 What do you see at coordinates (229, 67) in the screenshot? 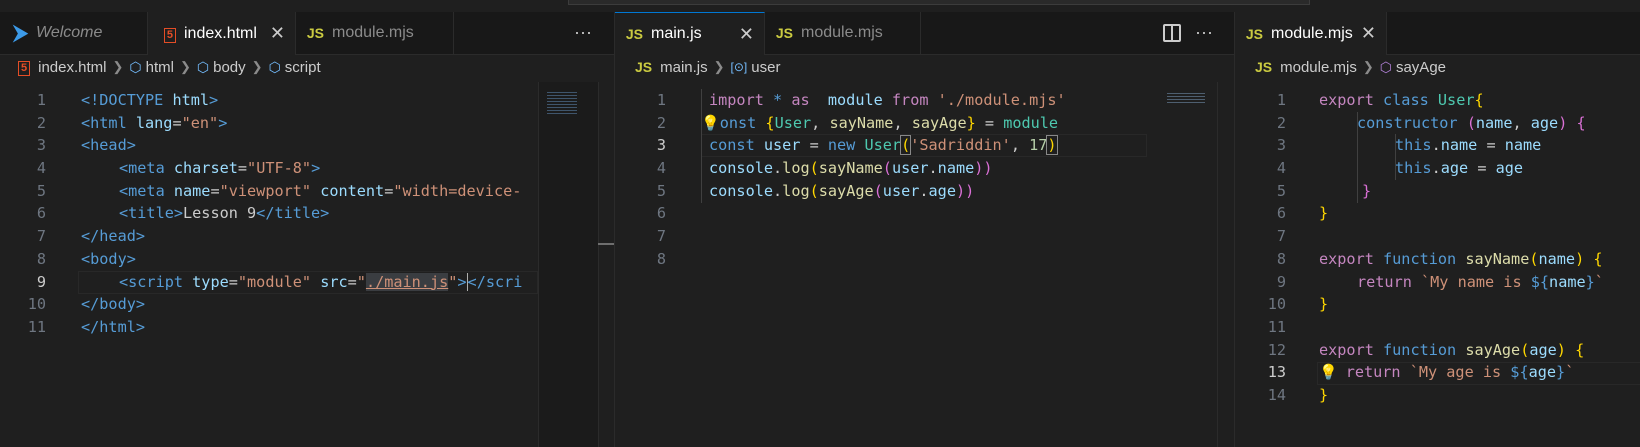
I see `breadcrumb-item: body` at bounding box center [229, 67].